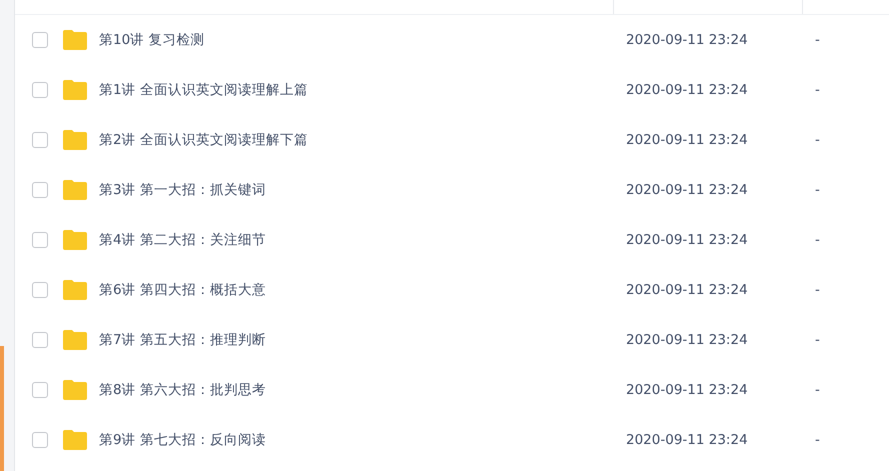 The image size is (889, 471). What do you see at coordinates (182, 390) in the screenshot?
I see `file-name: 第8讲 第六大招：批判思考` at bounding box center [182, 390].